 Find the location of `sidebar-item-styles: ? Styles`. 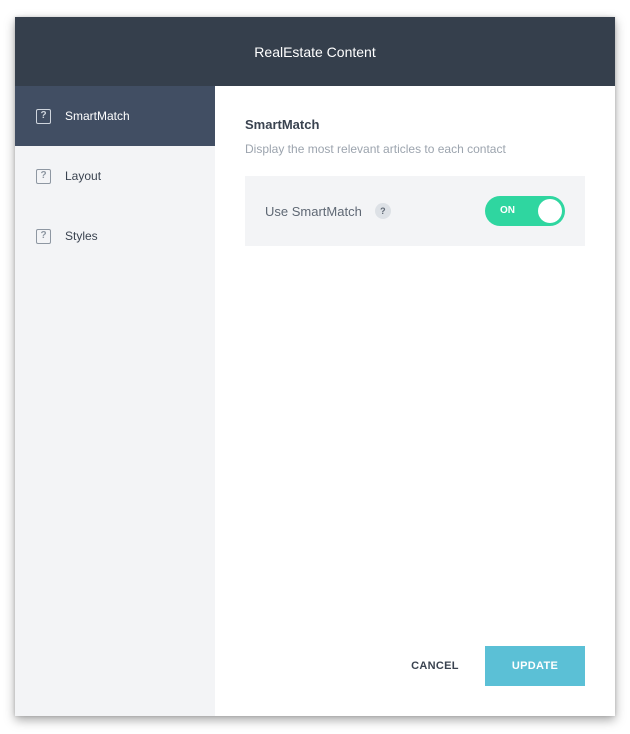

sidebar-item-styles: ? Styles is located at coordinates (115, 236).